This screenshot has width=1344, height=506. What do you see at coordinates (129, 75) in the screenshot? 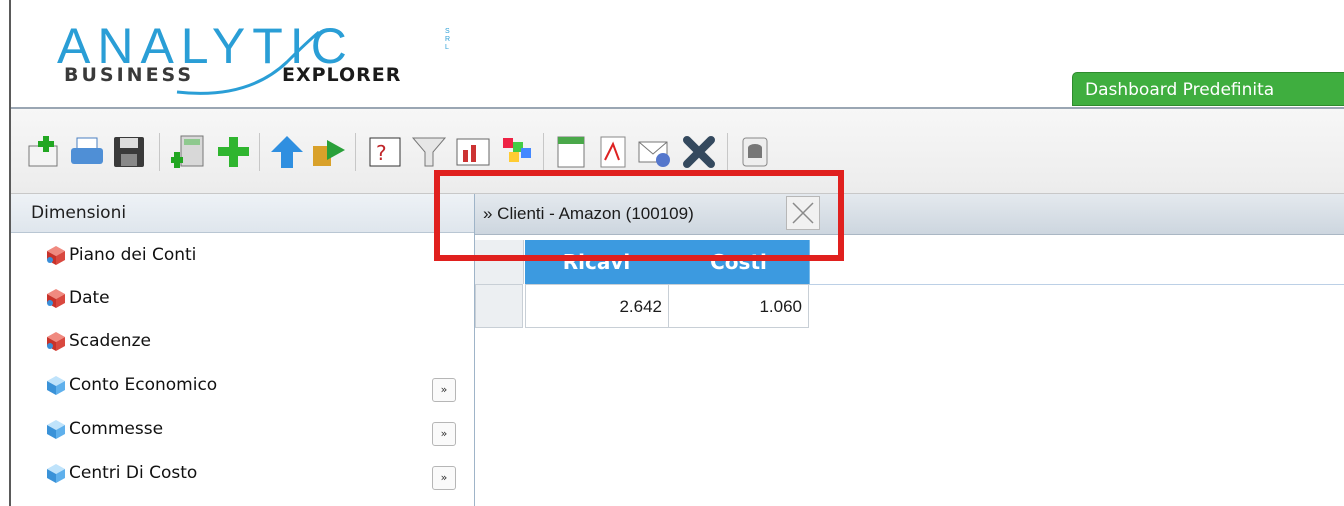
I see `logo-business: BUSINESS` at bounding box center [129, 75].